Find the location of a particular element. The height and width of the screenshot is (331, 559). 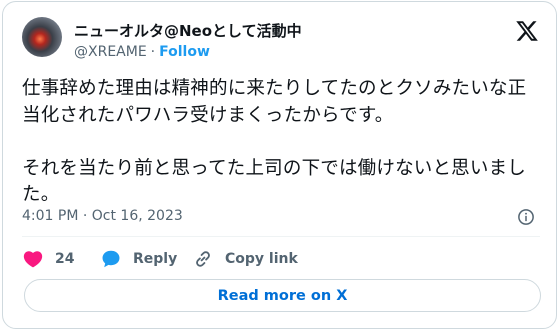

user-handle: @XREAME is located at coordinates (110, 52).